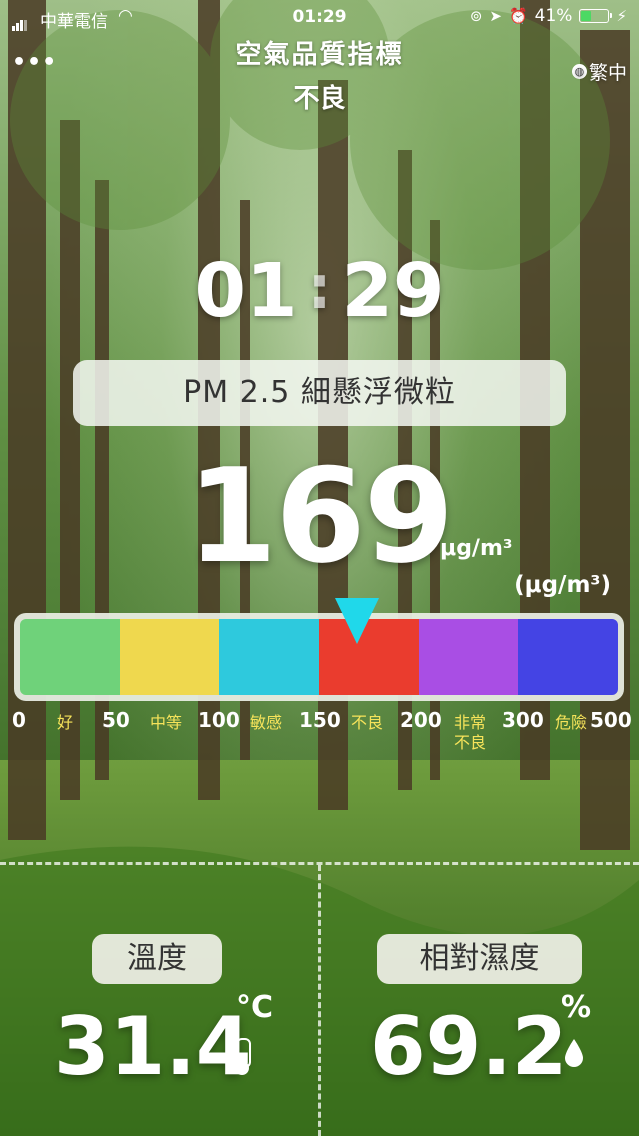 The width and height of the screenshot is (639, 1136). I want to click on clock: 01:29, so click(319, 291).